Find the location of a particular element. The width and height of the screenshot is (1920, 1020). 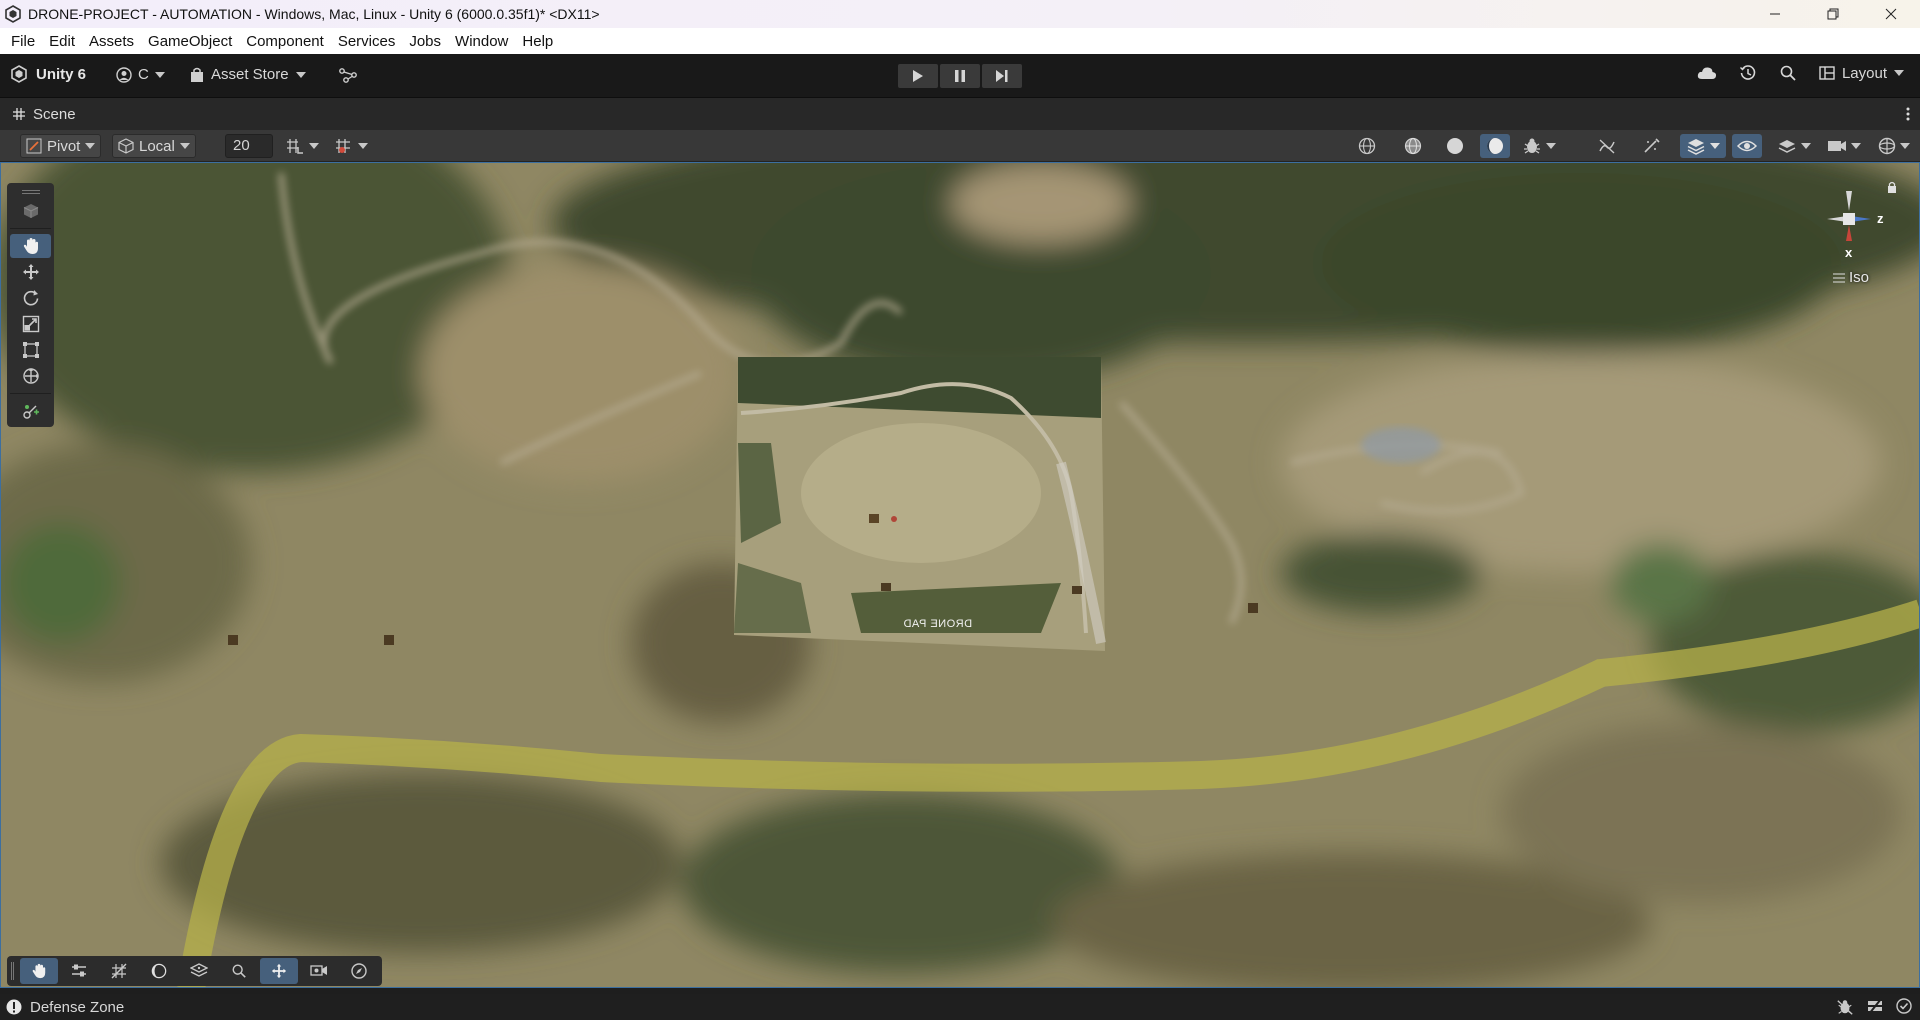

camera-dropdown is located at coordinates (1844, 146).